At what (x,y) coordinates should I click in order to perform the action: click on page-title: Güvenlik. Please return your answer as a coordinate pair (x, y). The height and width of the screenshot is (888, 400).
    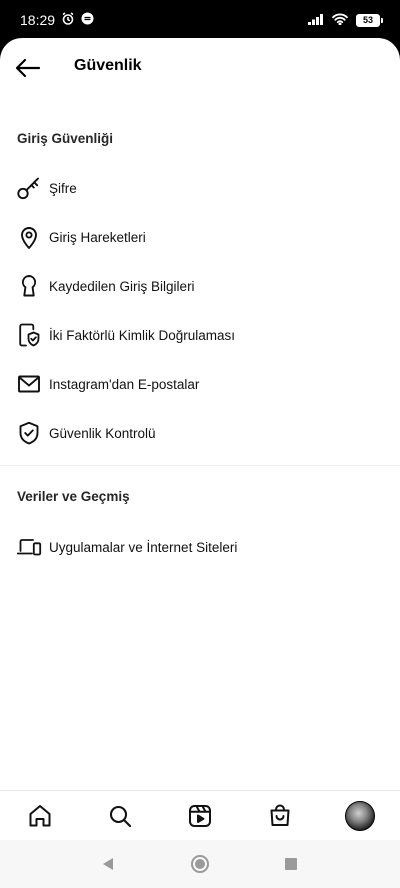
    Looking at the image, I should click on (108, 65).